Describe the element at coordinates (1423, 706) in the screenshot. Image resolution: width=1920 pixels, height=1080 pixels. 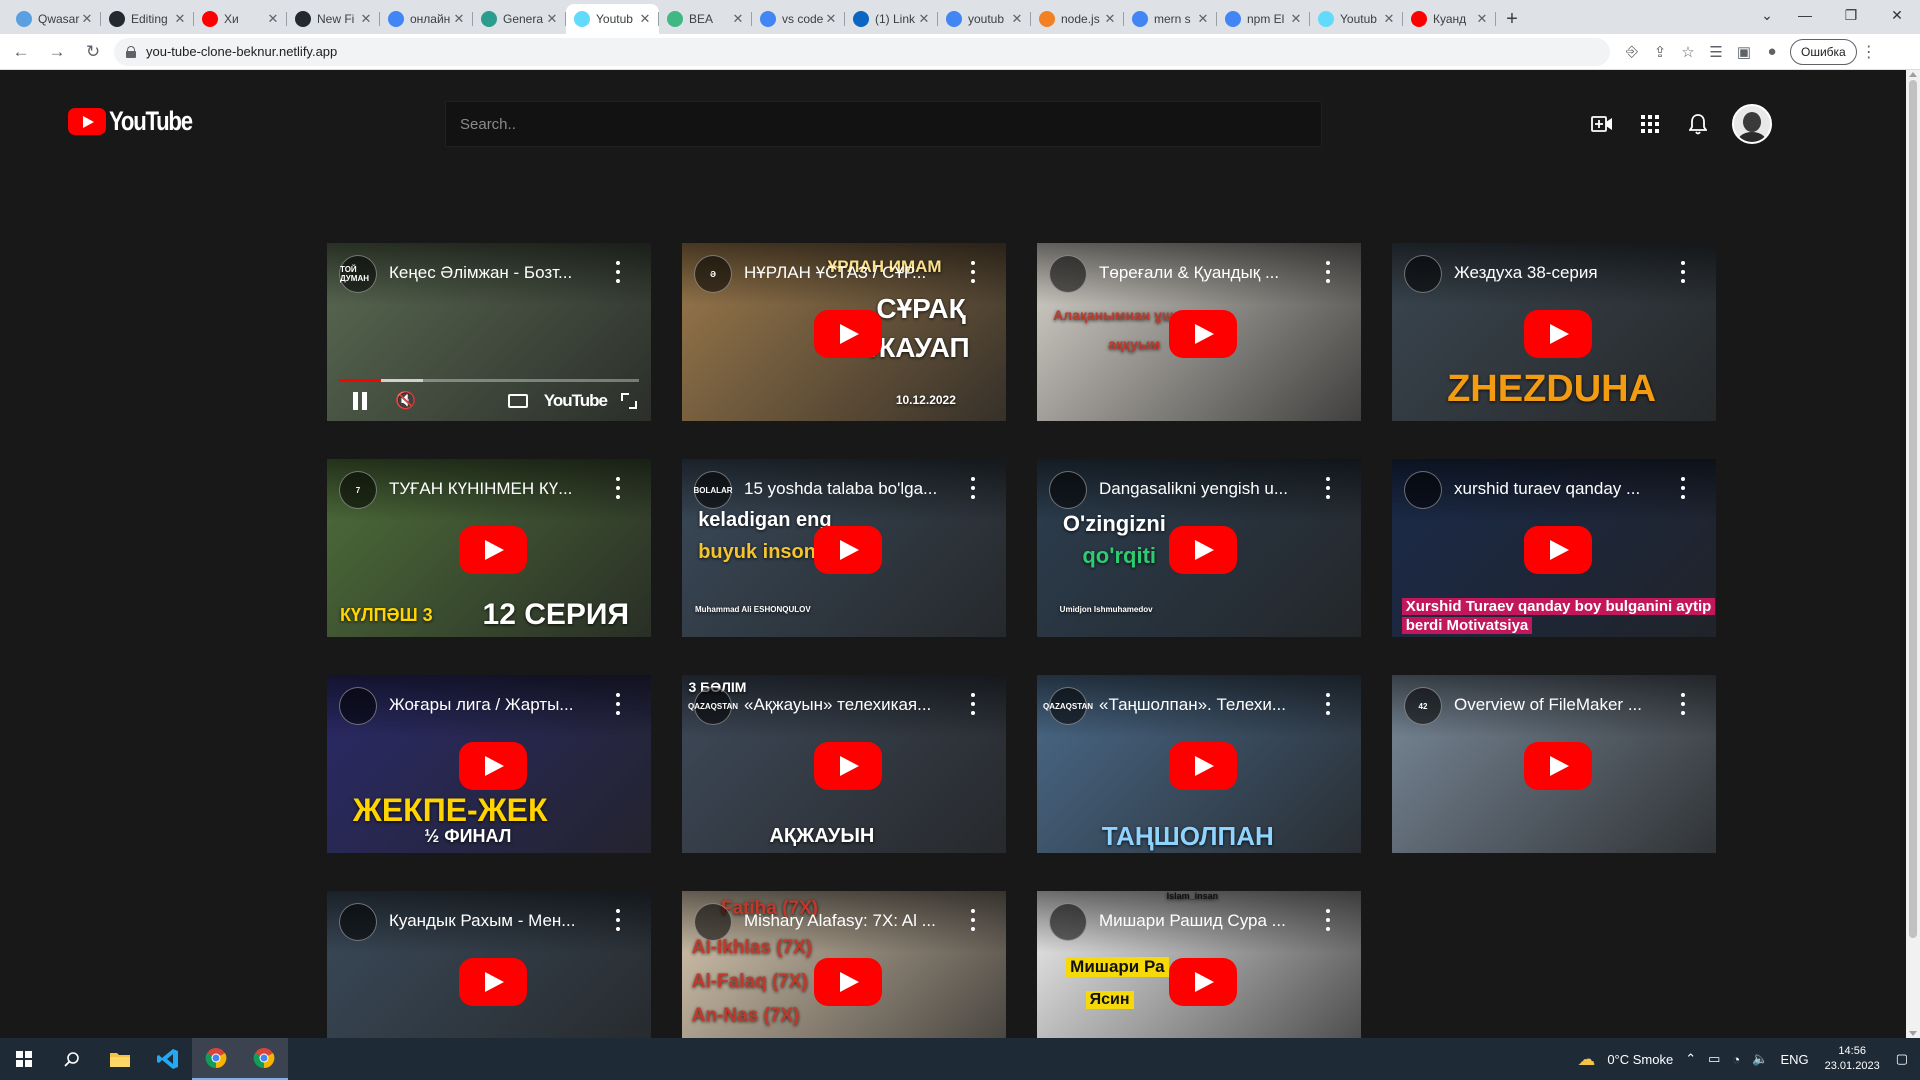
I see `channel-avatar: 42` at that location.